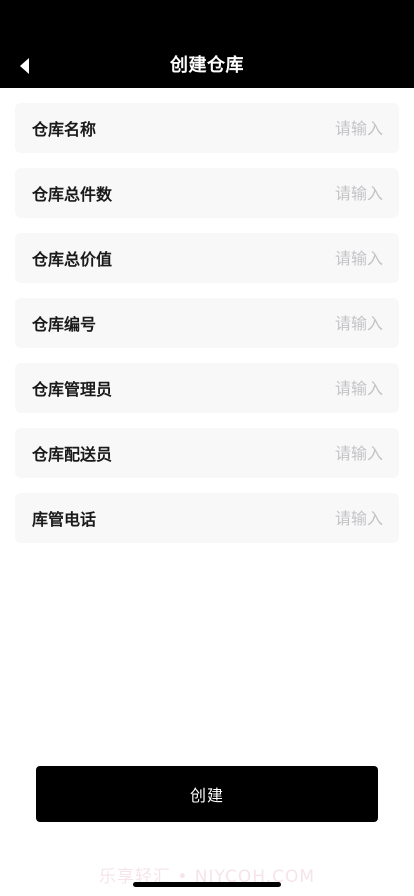 This screenshot has width=414, height=896. I want to click on field-label: 仓库配送员, so click(72, 454).